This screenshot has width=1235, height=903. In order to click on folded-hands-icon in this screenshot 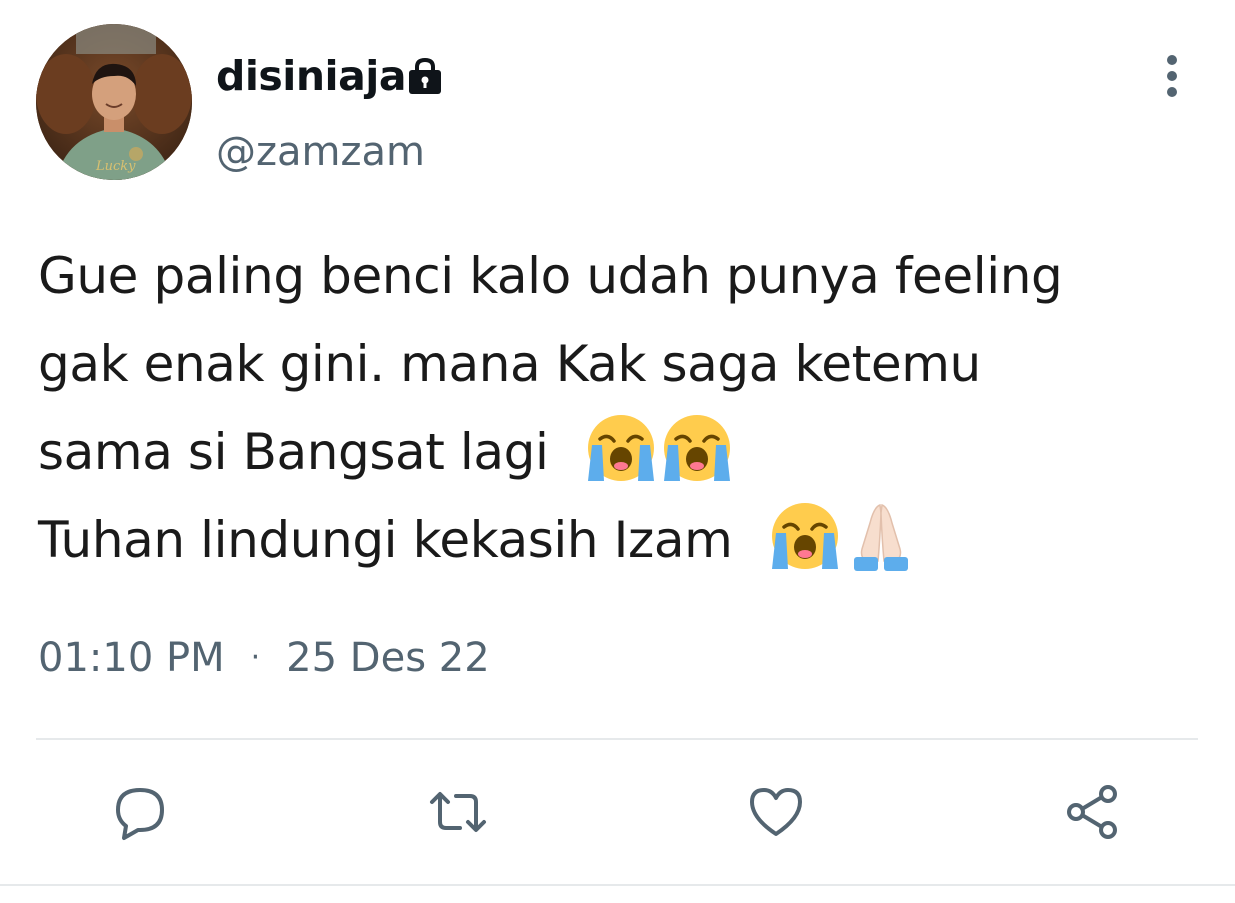, I will do `click(880, 537)`.